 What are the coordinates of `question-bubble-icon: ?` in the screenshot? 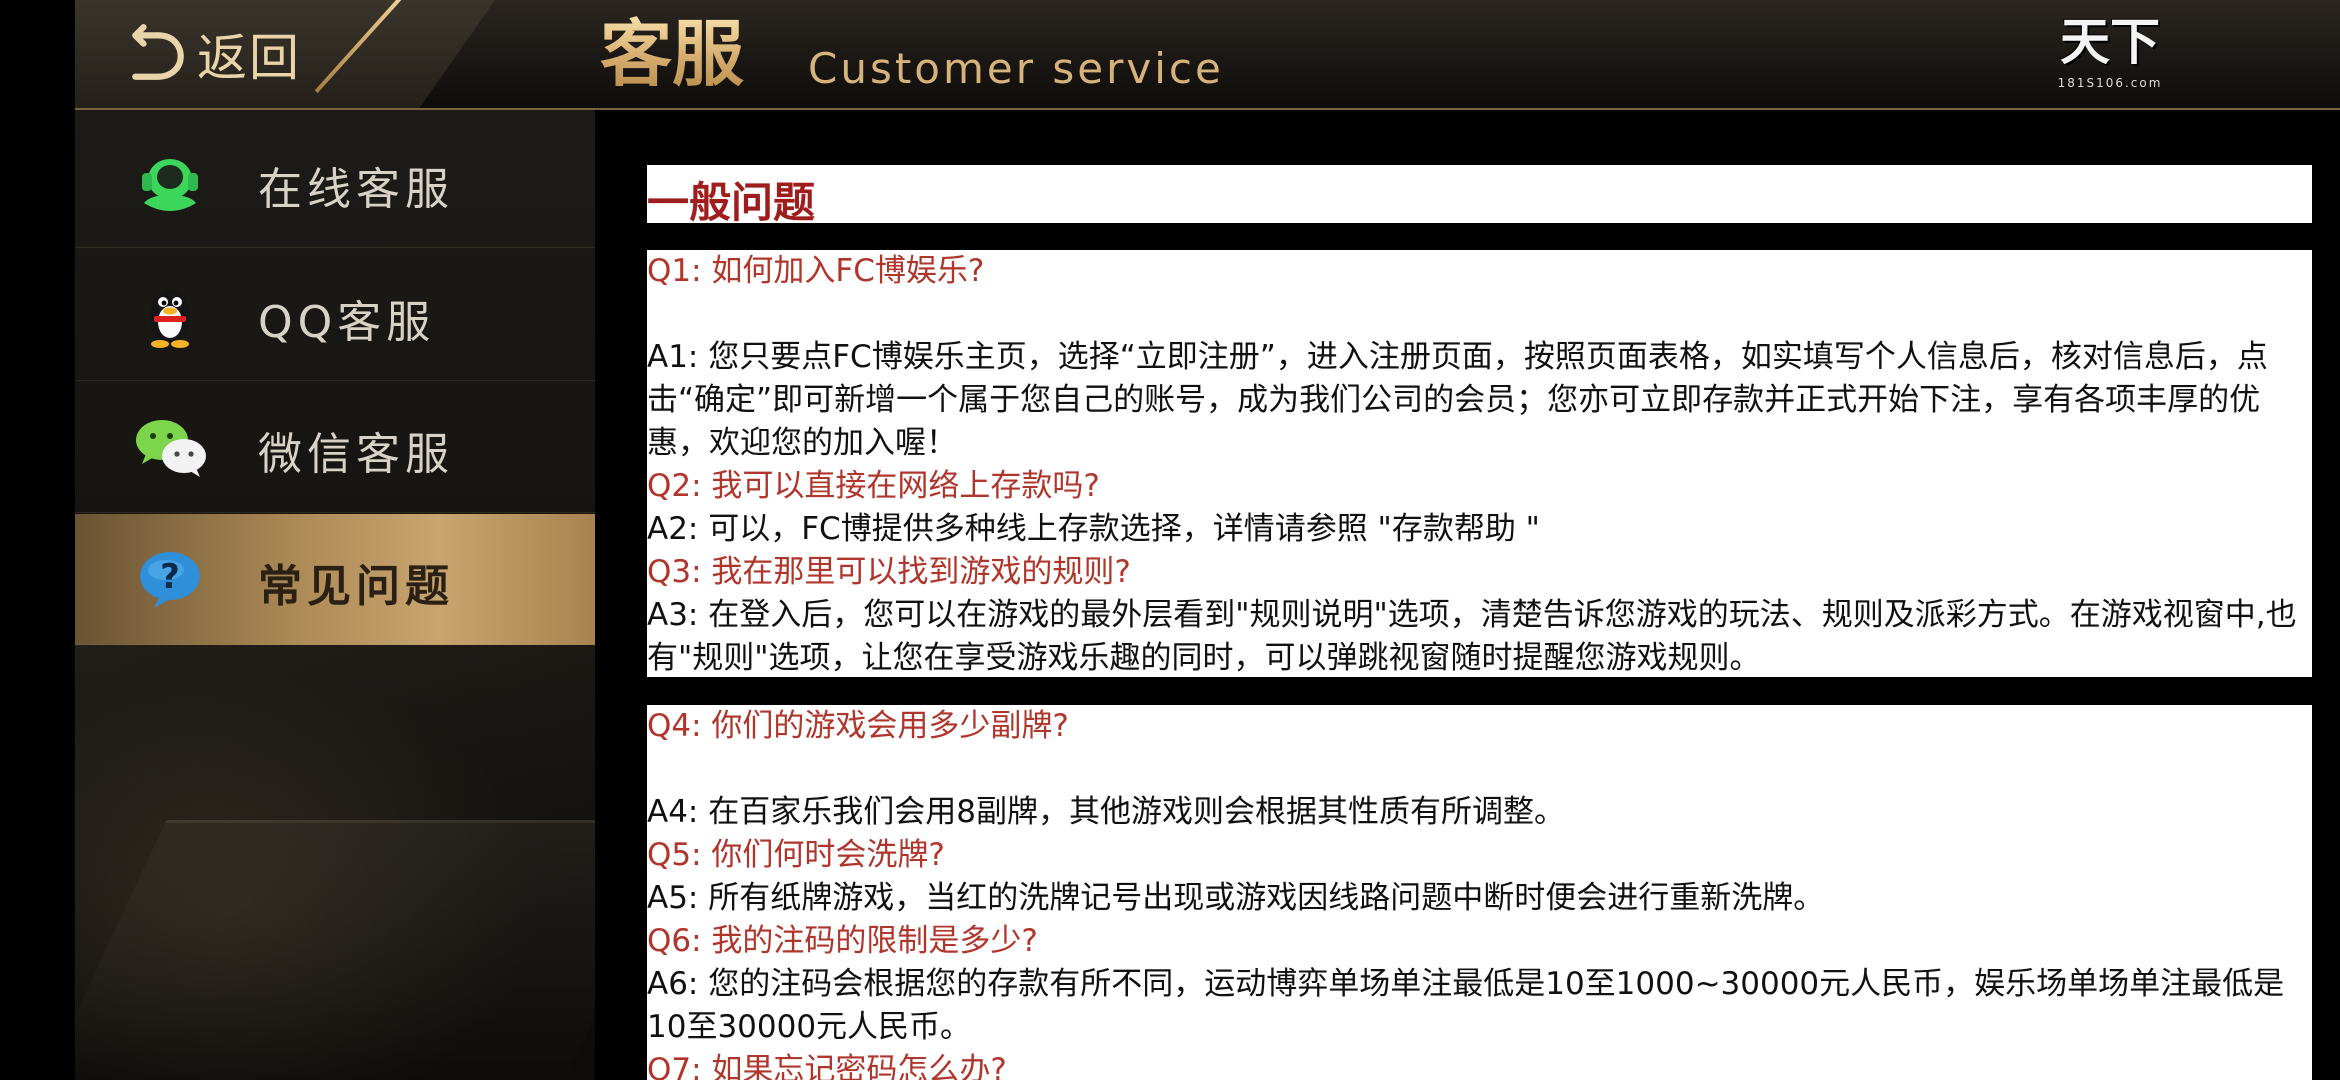 It's located at (170, 580).